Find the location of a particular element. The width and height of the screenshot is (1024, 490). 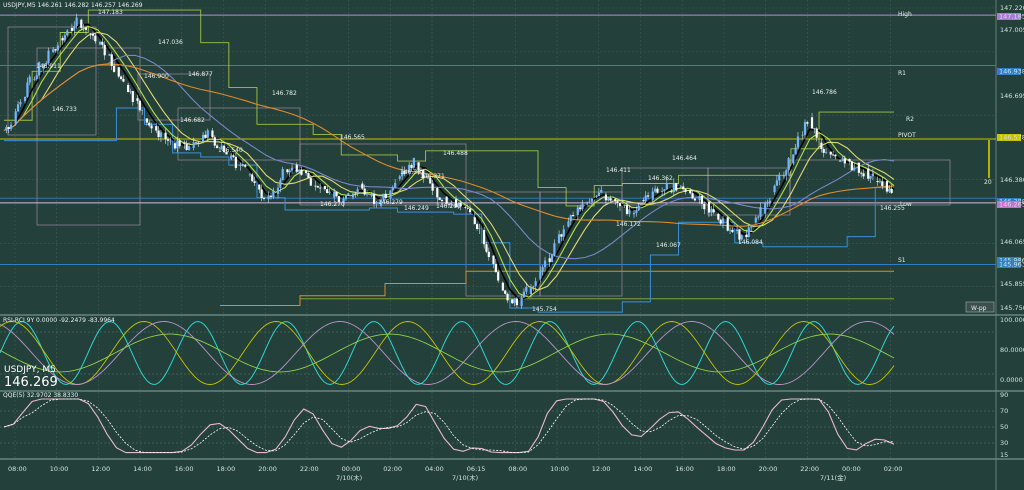

wpp-button: W-pp is located at coordinates (980, 307).